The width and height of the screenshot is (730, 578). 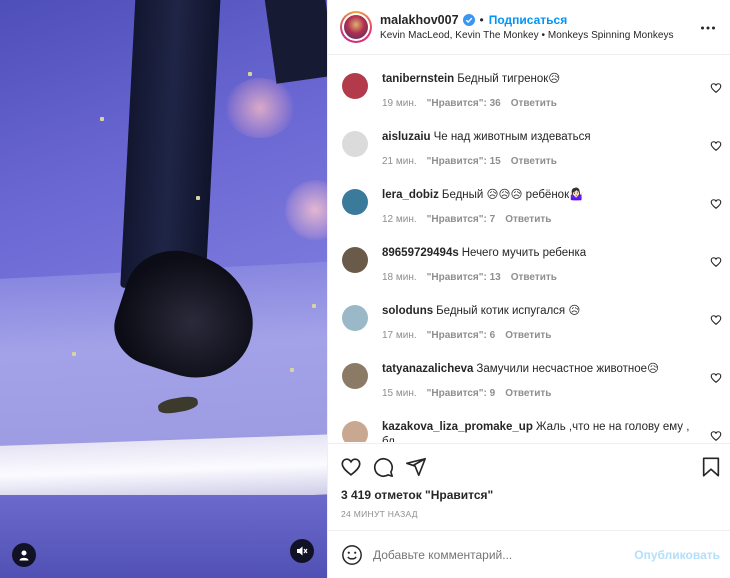 What do you see at coordinates (399, 393) in the screenshot?
I see `comment-time: 15 мин.` at bounding box center [399, 393].